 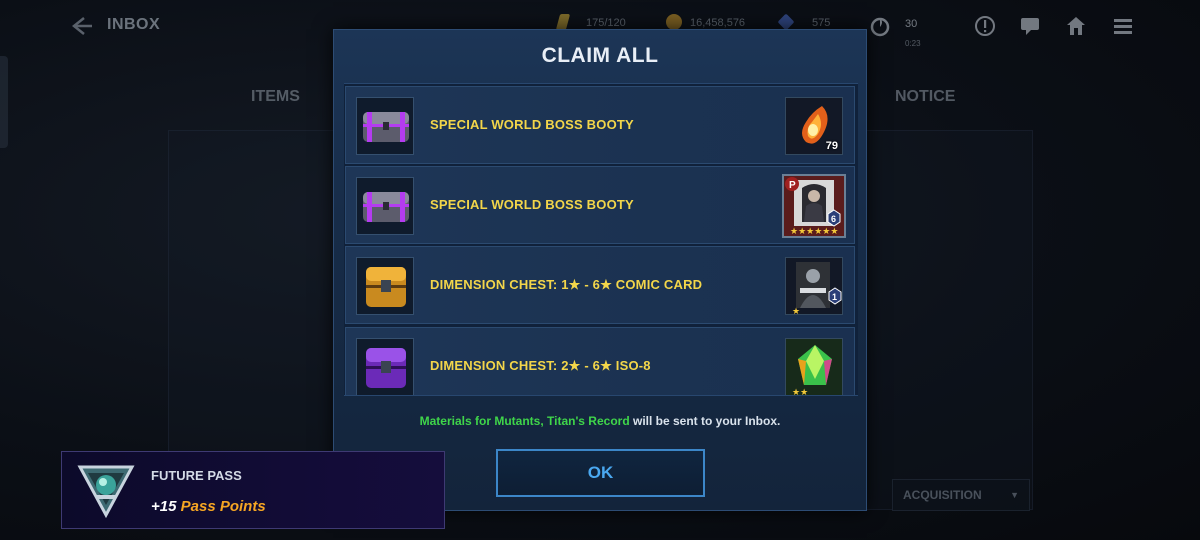 I want to click on reward-count: 79, so click(x=831, y=146).